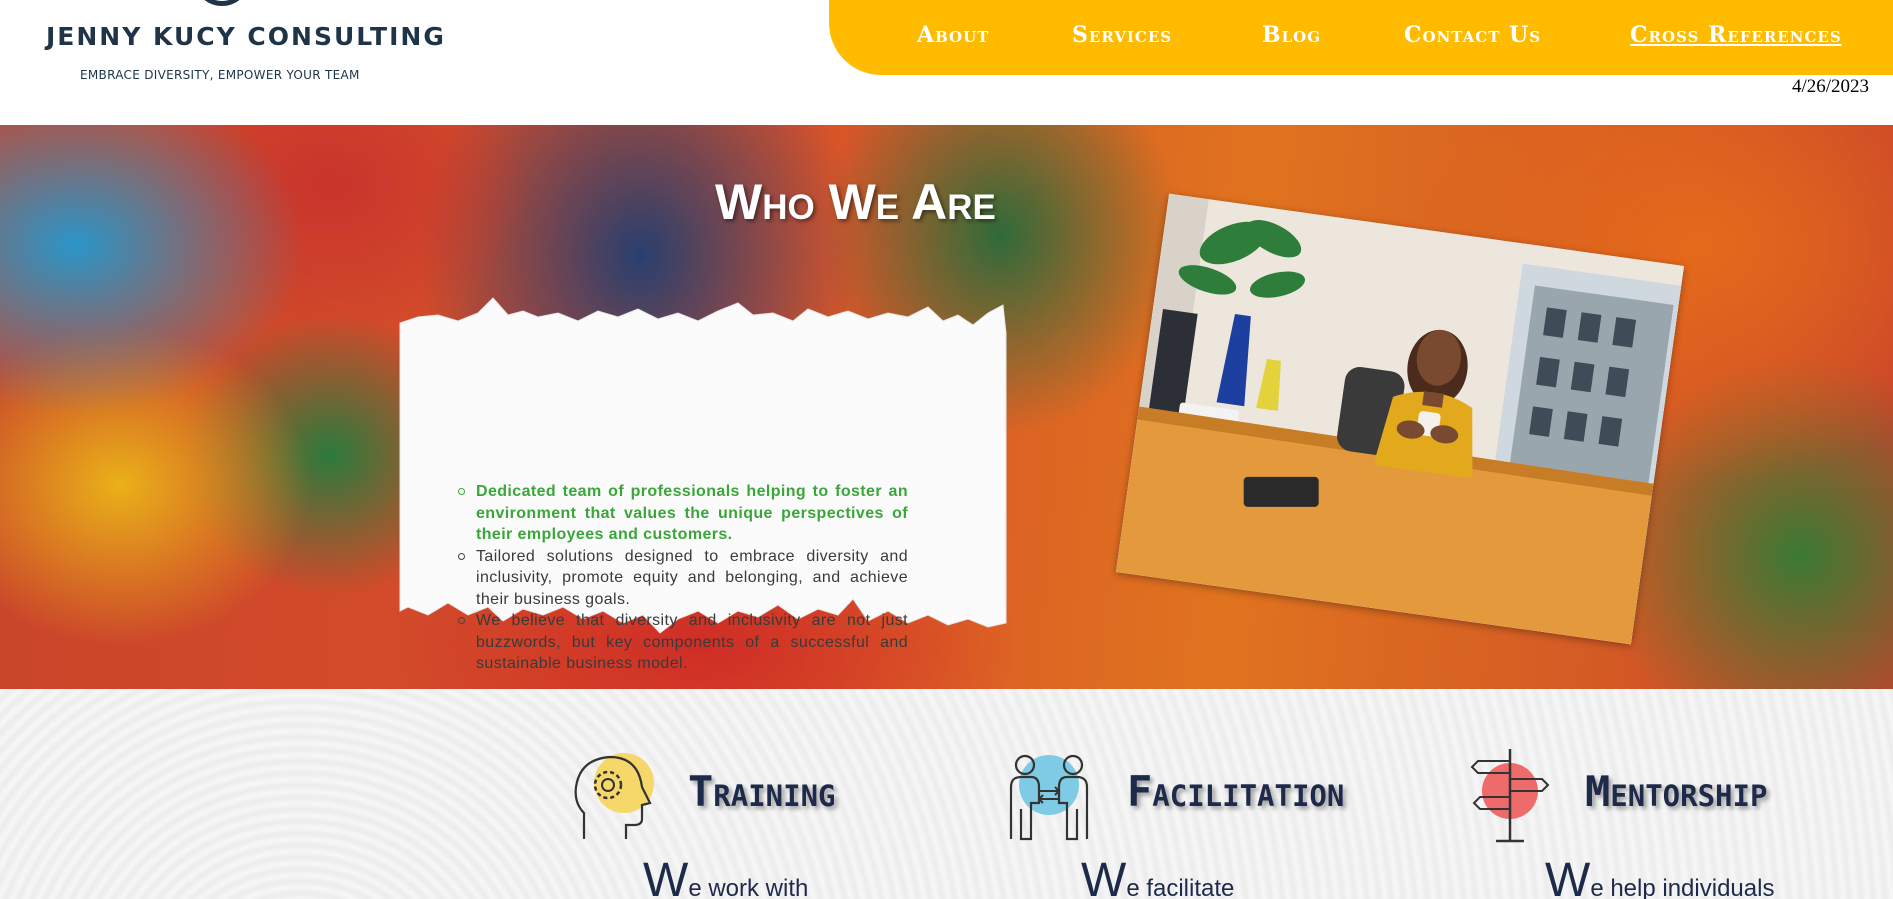 This screenshot has width=1893, height=899. What do you see at coordinates (1515, 799) in the screenshot?
I see `signpost-icon` at bounding box center [1515, 799].